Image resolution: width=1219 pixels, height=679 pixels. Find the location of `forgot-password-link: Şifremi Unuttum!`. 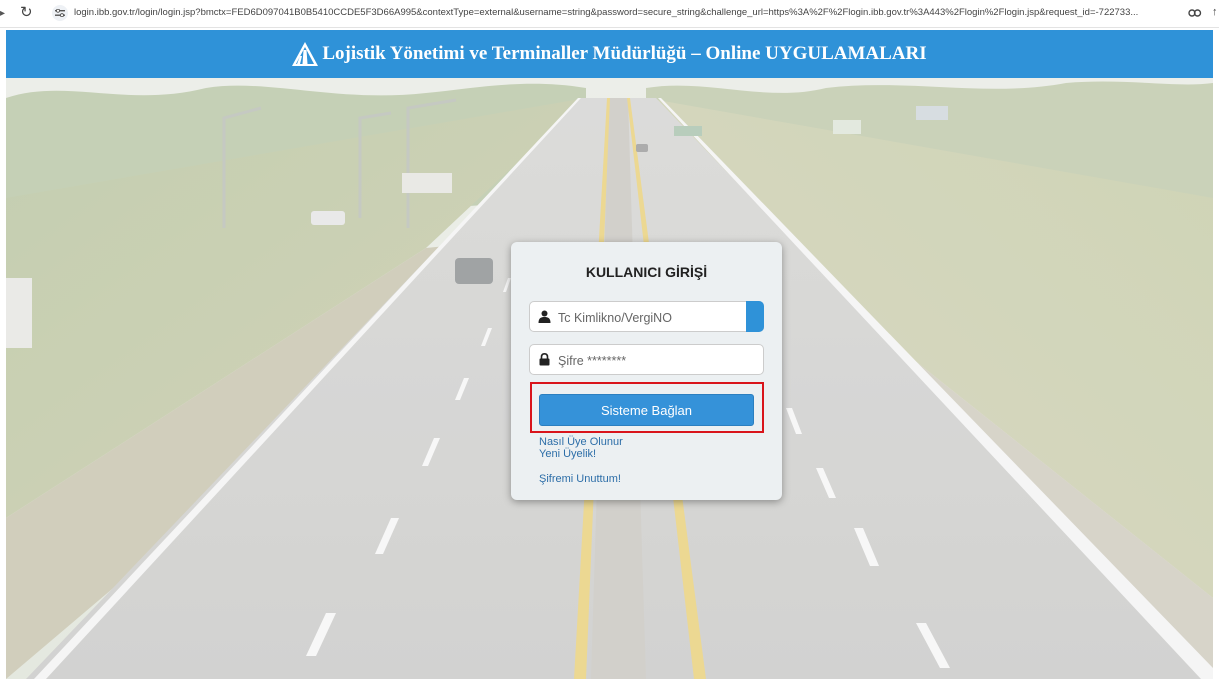

forgot-password-link: Şifremi Unuttum! is located at coordinates (581, 479).